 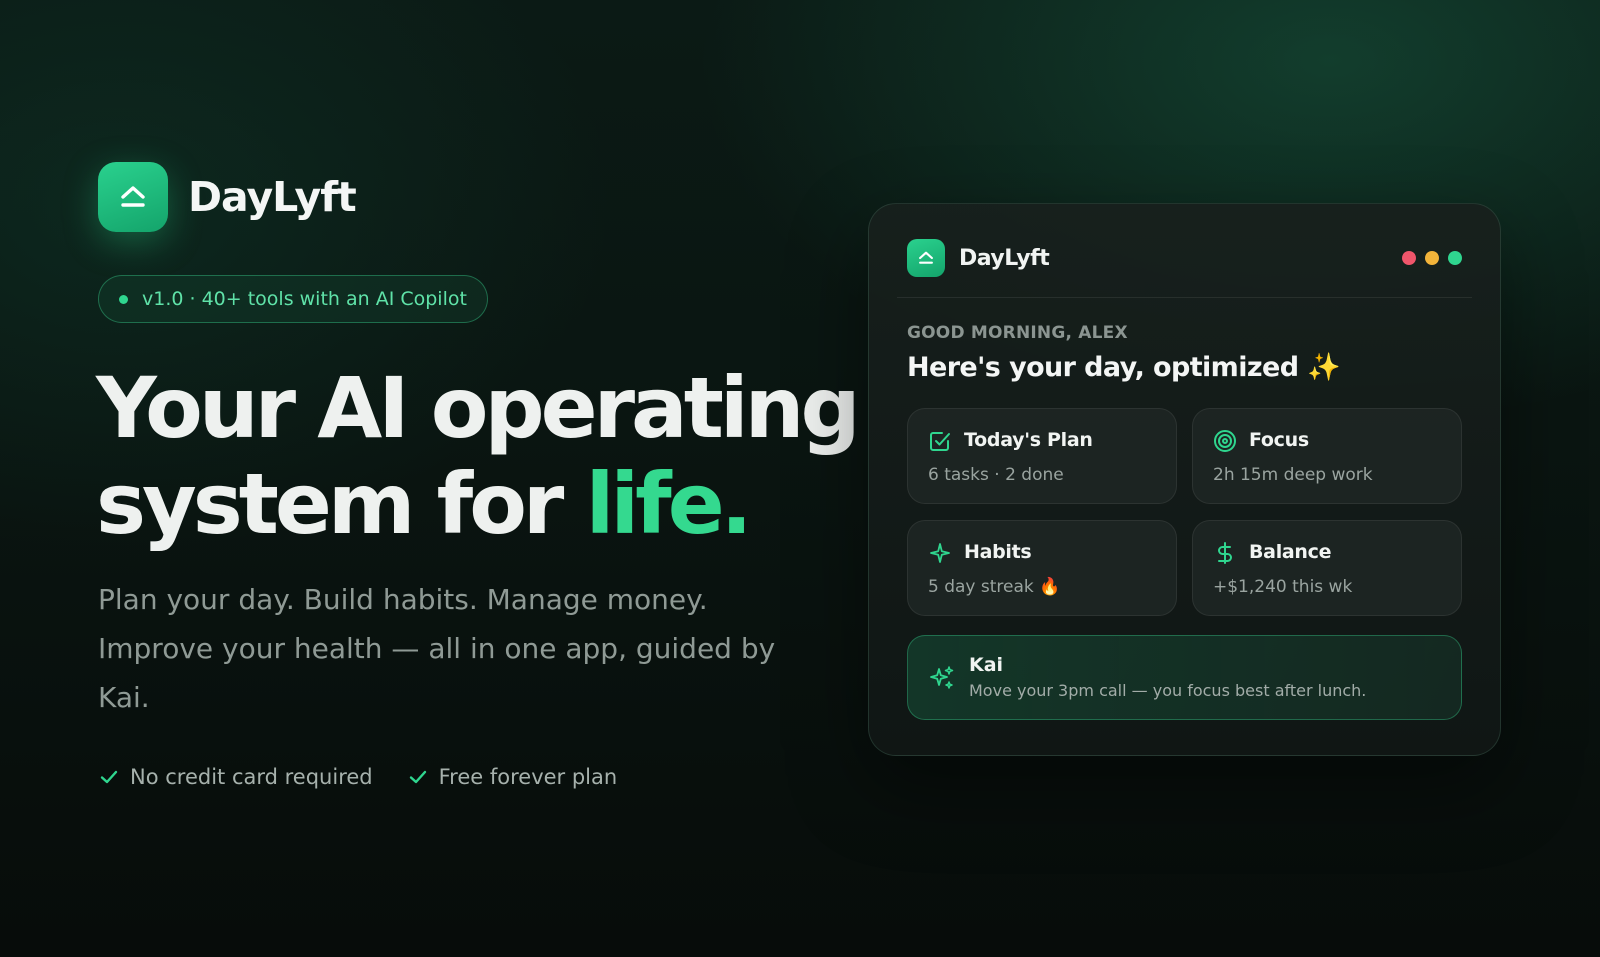 I want to click on headline-line-2: system for life., so click(x=476, y=504).